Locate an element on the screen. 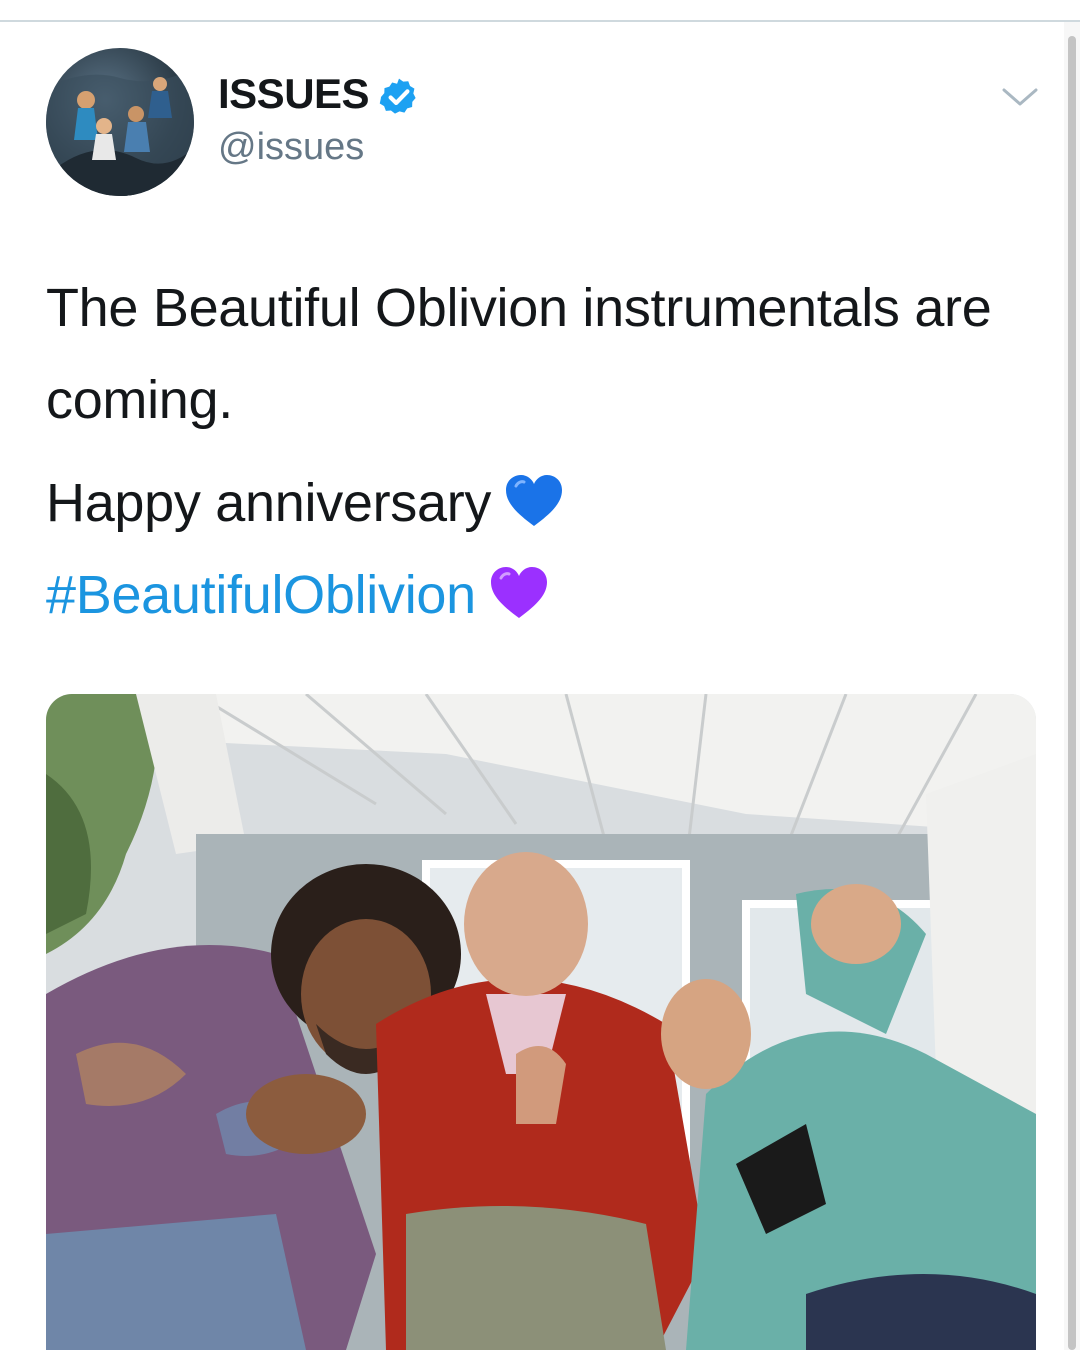 The width and height of the screenshot is (1080, 1350). verified-badge-icon is located at coordinates (397, 96).